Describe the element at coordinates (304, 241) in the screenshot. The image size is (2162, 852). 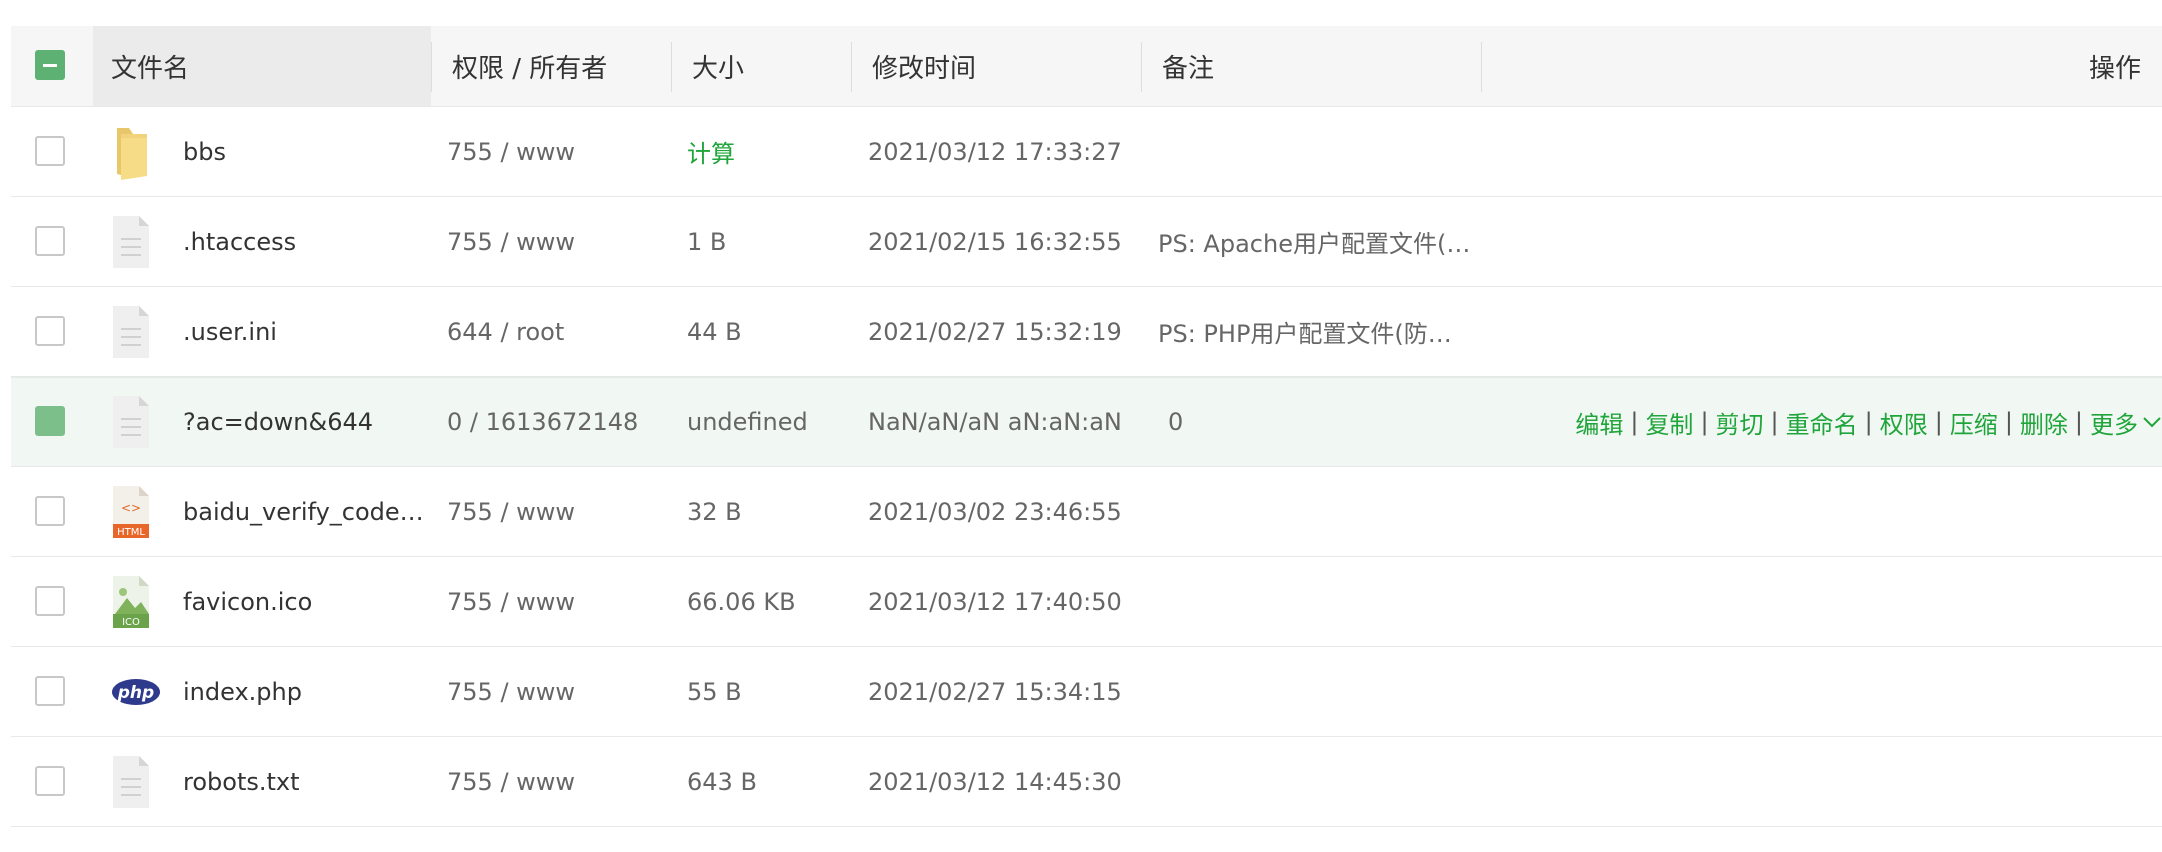
I see `file-name: .htaccess` at that location.